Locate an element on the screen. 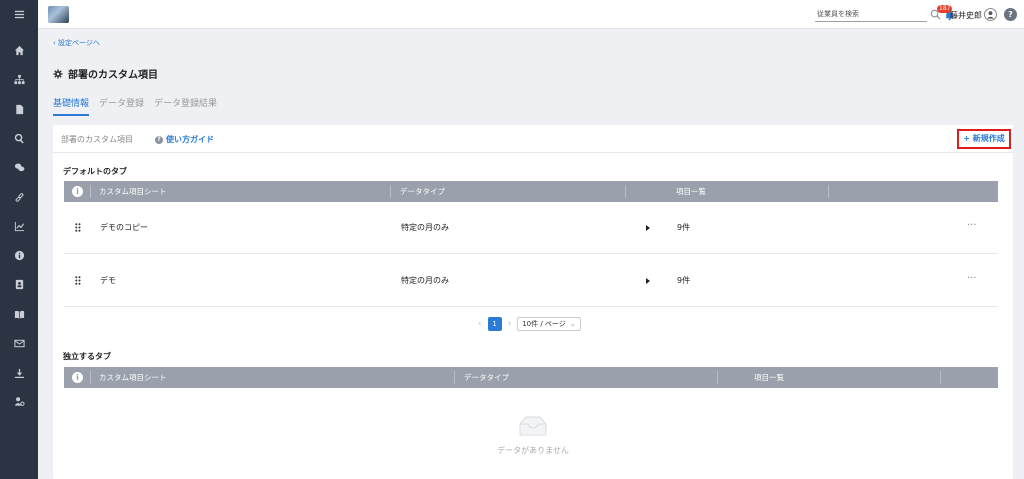  pagination: ‹ 1 › 10件 / ページ ⌄ is located at coordinates (529, 324).